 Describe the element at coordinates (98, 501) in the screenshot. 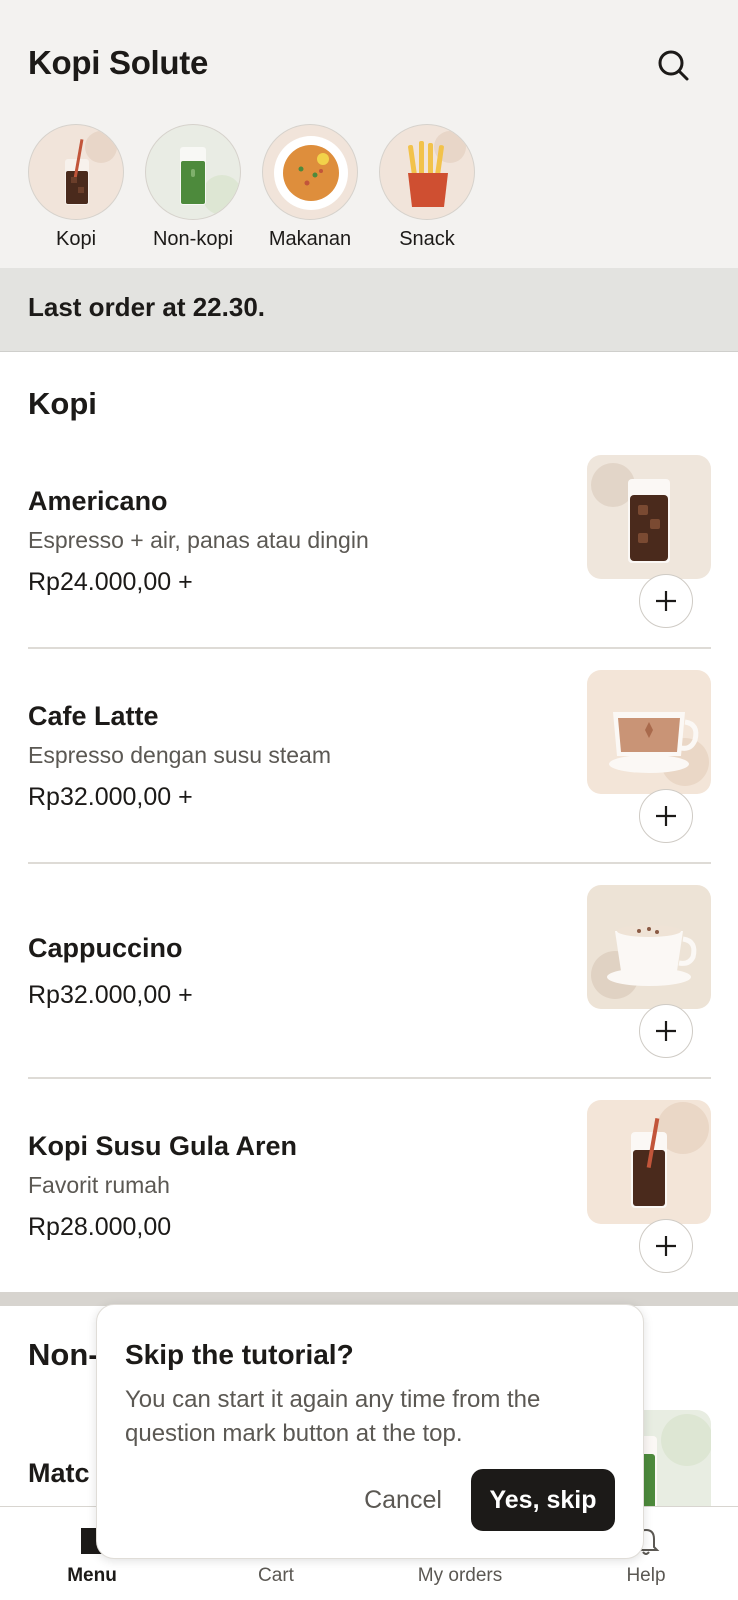

I see `item-name: Americano` at that location.